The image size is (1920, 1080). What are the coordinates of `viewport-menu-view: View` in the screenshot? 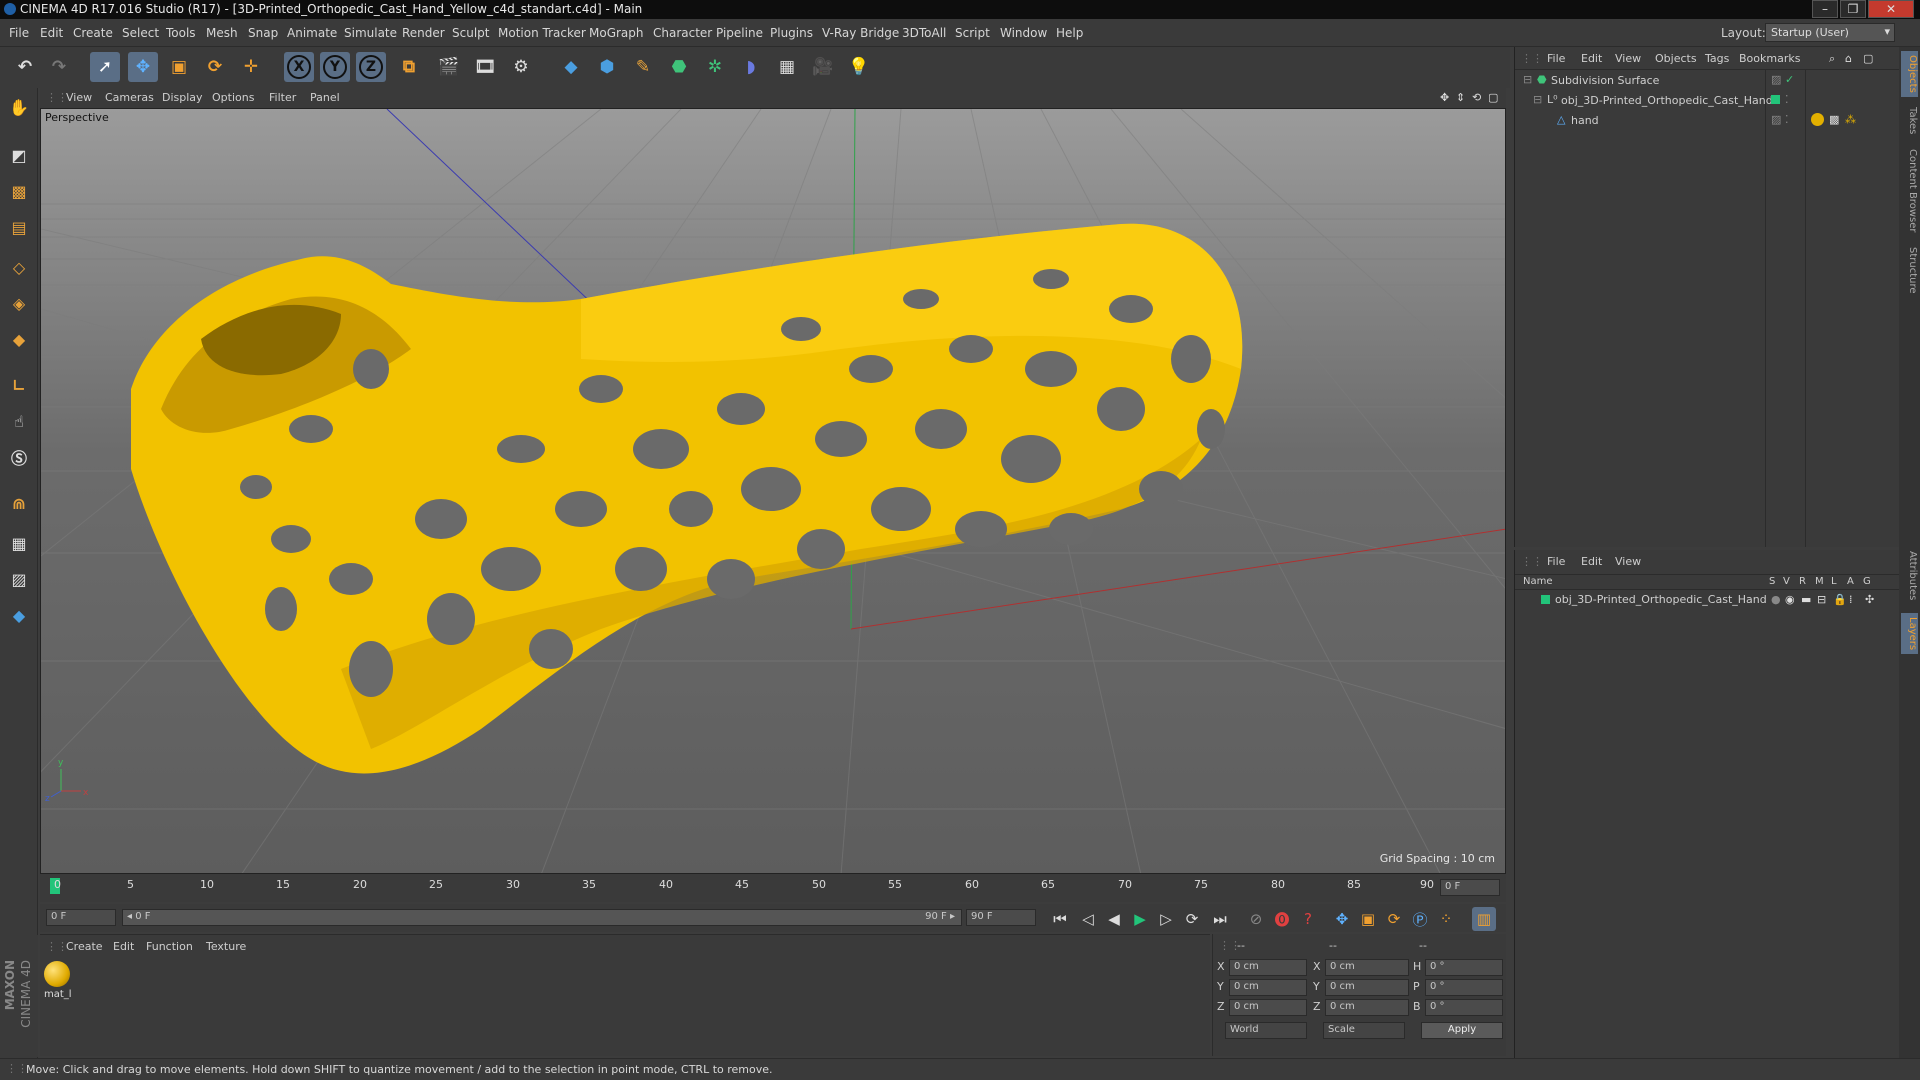 It's located at (79, 97).